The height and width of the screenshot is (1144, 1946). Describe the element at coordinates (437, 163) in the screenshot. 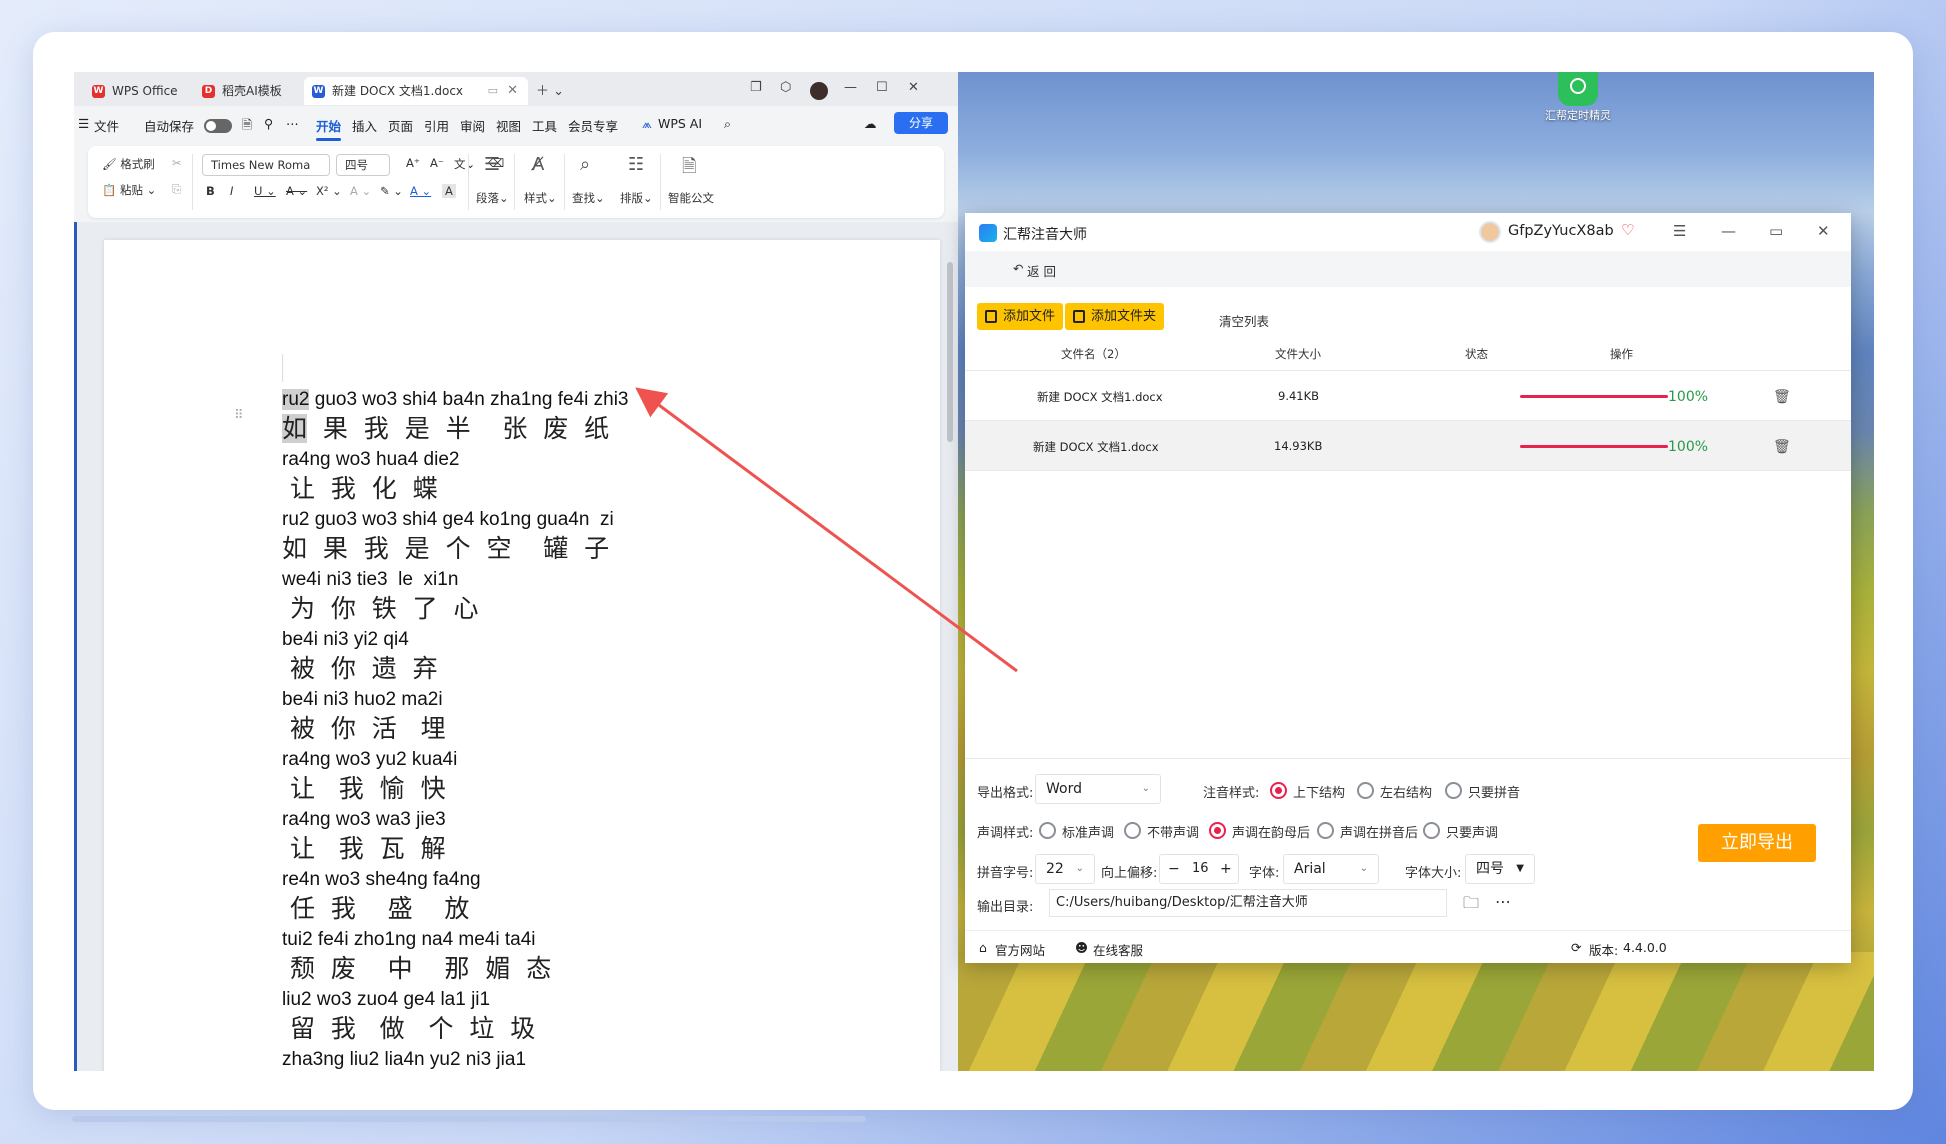

I see `font-shrink-icon: A⁻` at that location.